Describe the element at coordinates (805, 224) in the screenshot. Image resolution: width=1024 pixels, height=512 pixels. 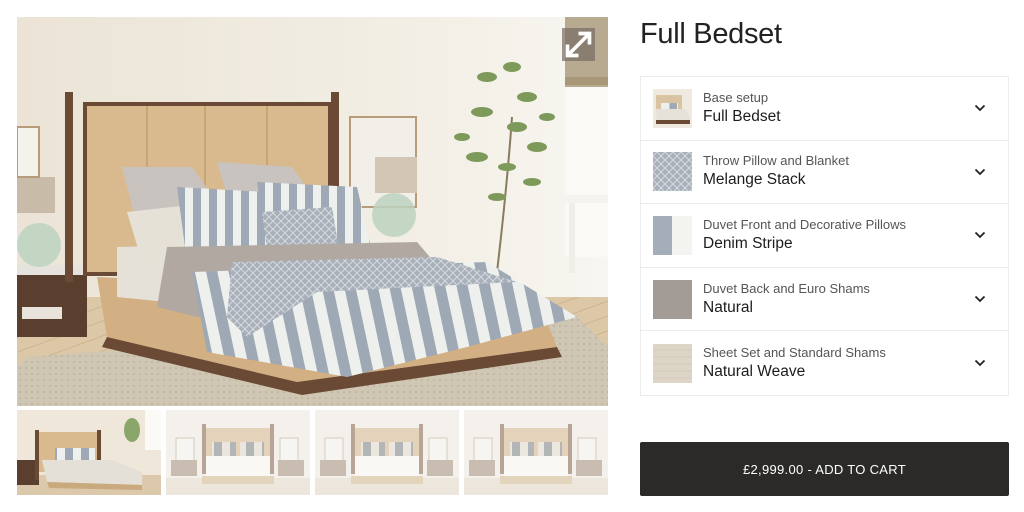
I see `option-label: Duvet Front and Decorative Pillows` at that location.